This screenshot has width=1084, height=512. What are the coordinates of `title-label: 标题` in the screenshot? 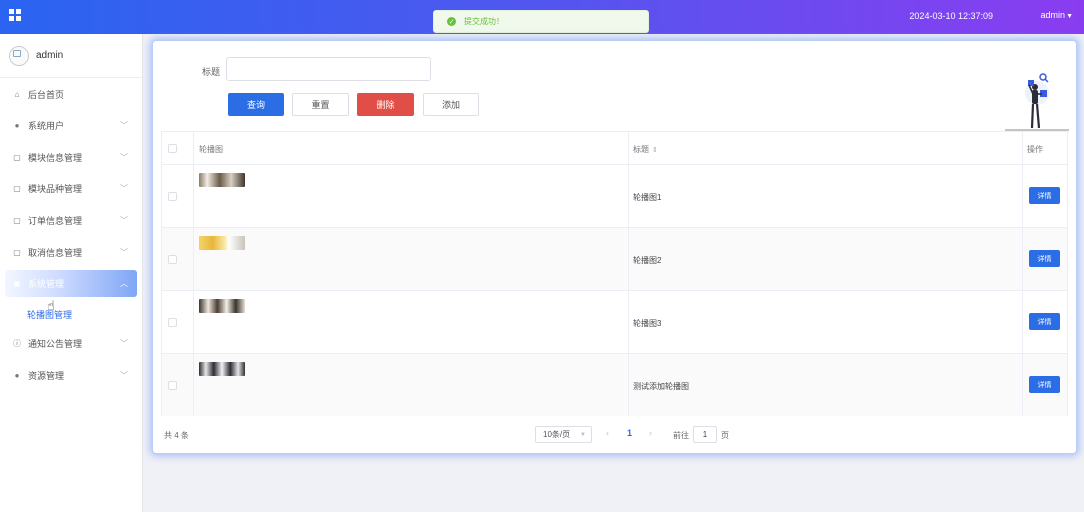 It's located at (211, 72).